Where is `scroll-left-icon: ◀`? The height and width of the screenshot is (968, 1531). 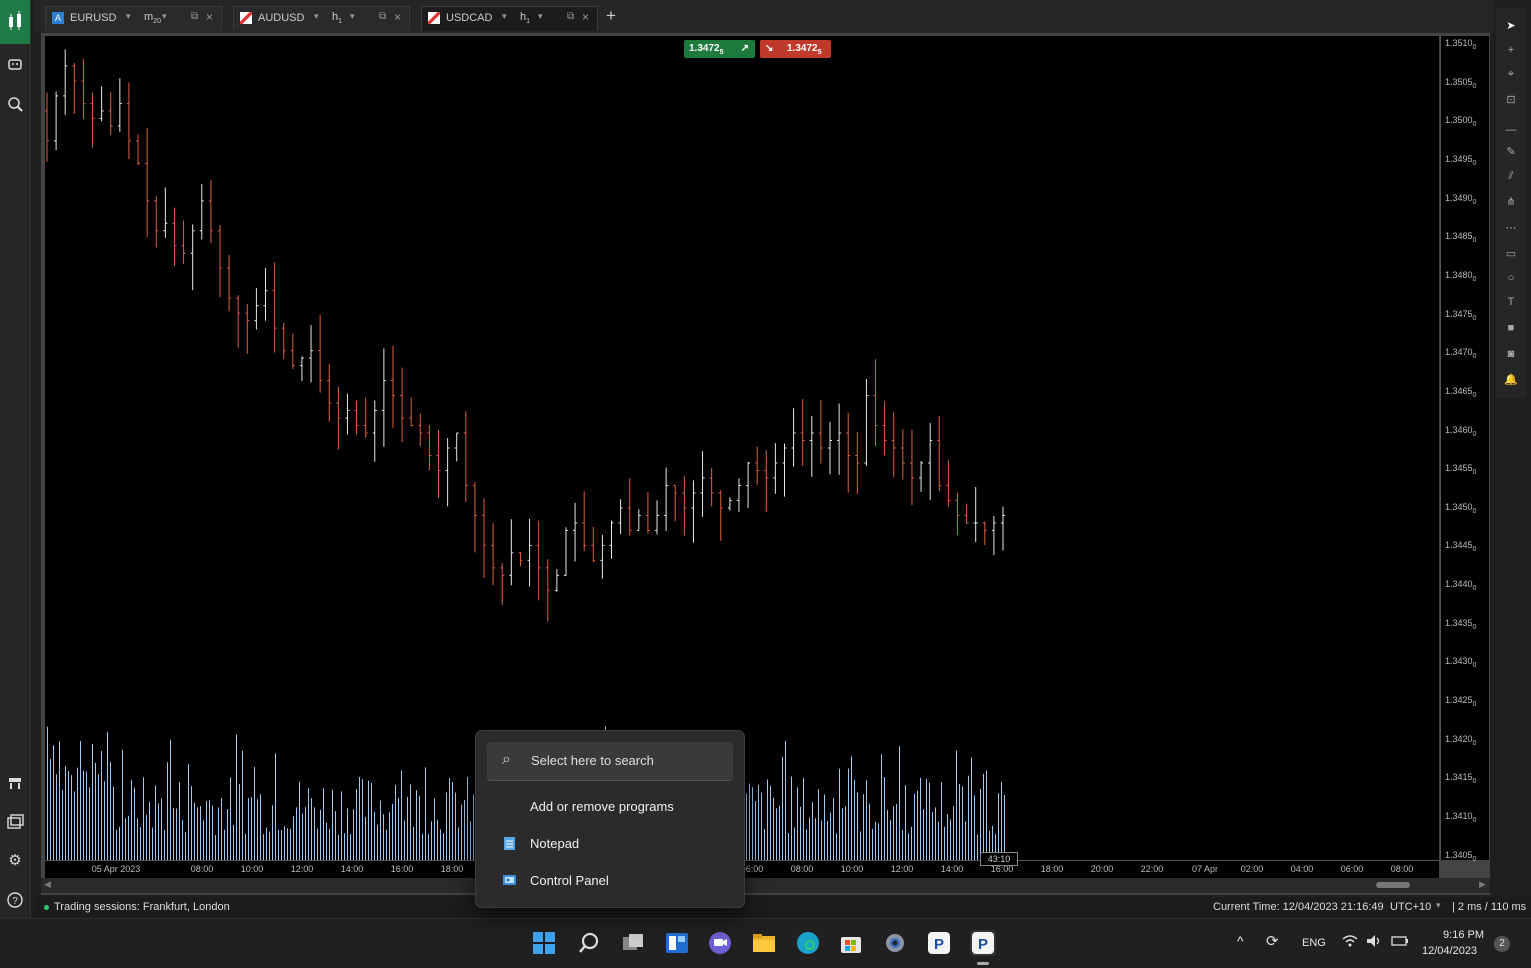
scroll-left-icon: ◀ is located at coordinates (47, 884).